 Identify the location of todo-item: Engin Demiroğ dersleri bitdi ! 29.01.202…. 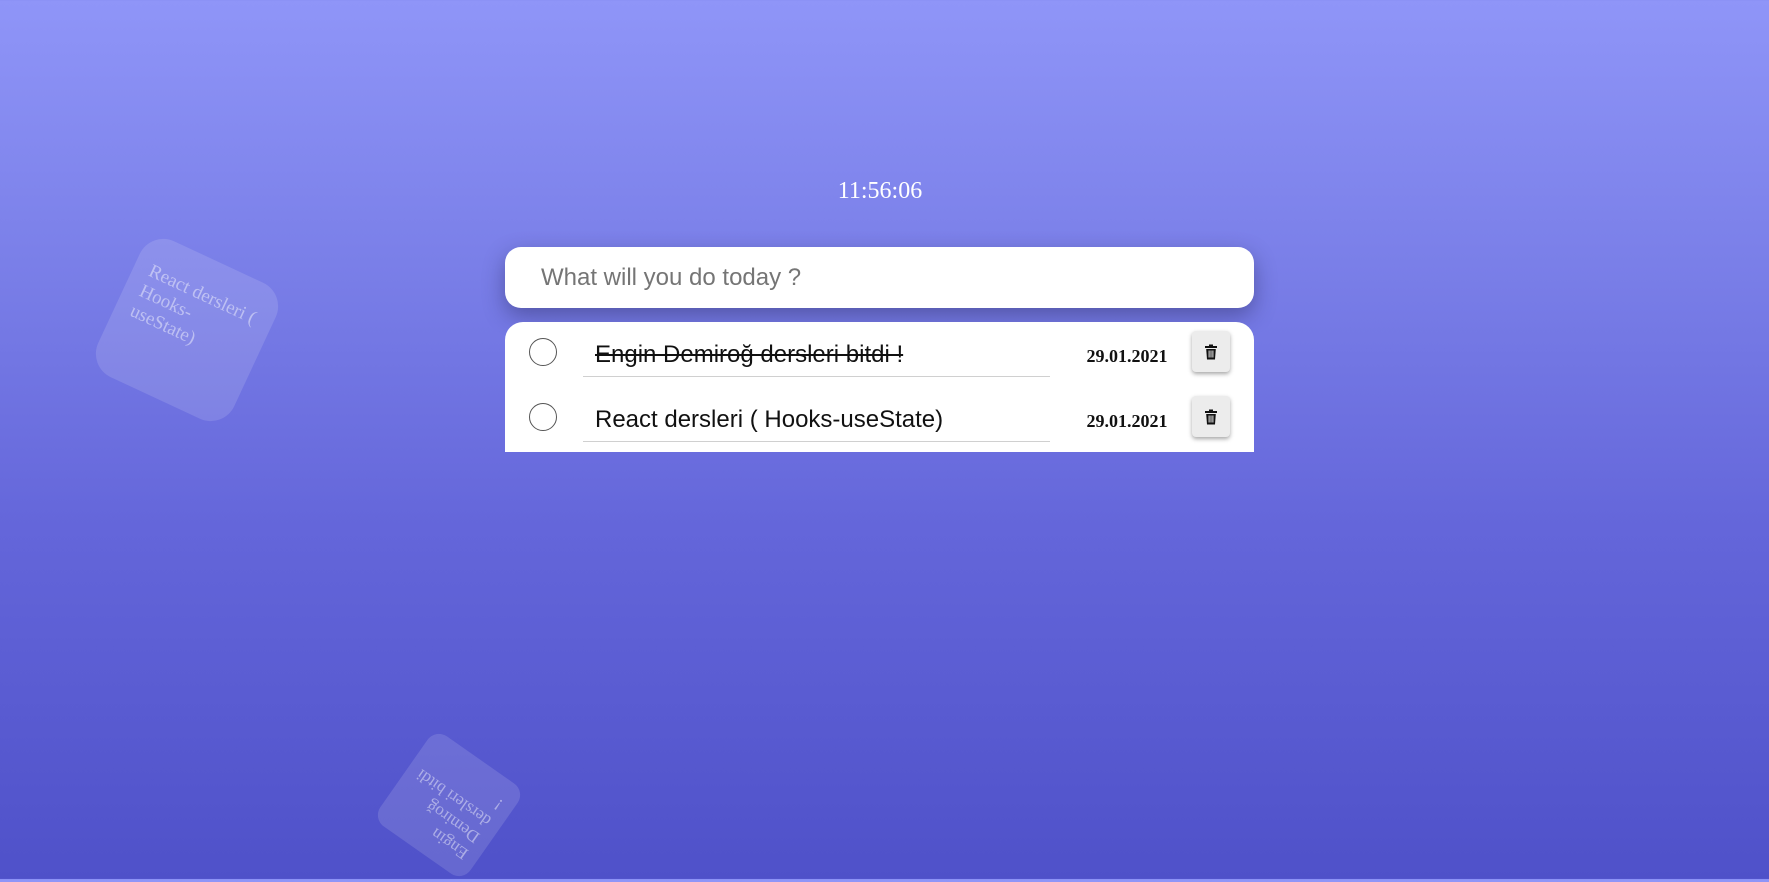
(879, 354).